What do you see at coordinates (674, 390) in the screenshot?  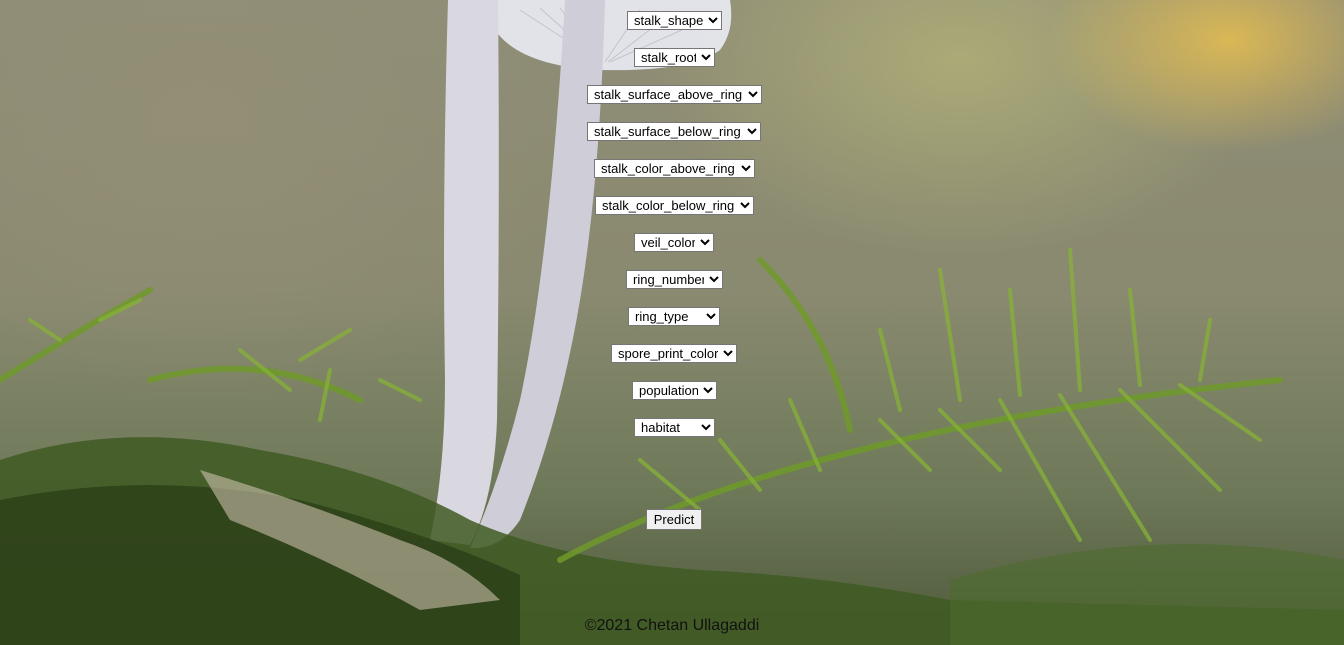 I see `population-select: population` at bounding box center [674, 390].